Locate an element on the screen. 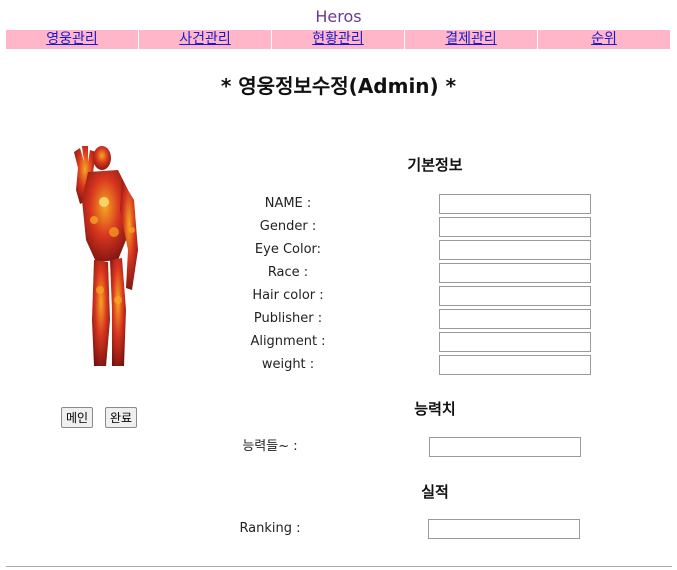 The height and width of the screenshot is (570, 677). eye-color-label: Eye Color: is located at coordinates (288, 249).